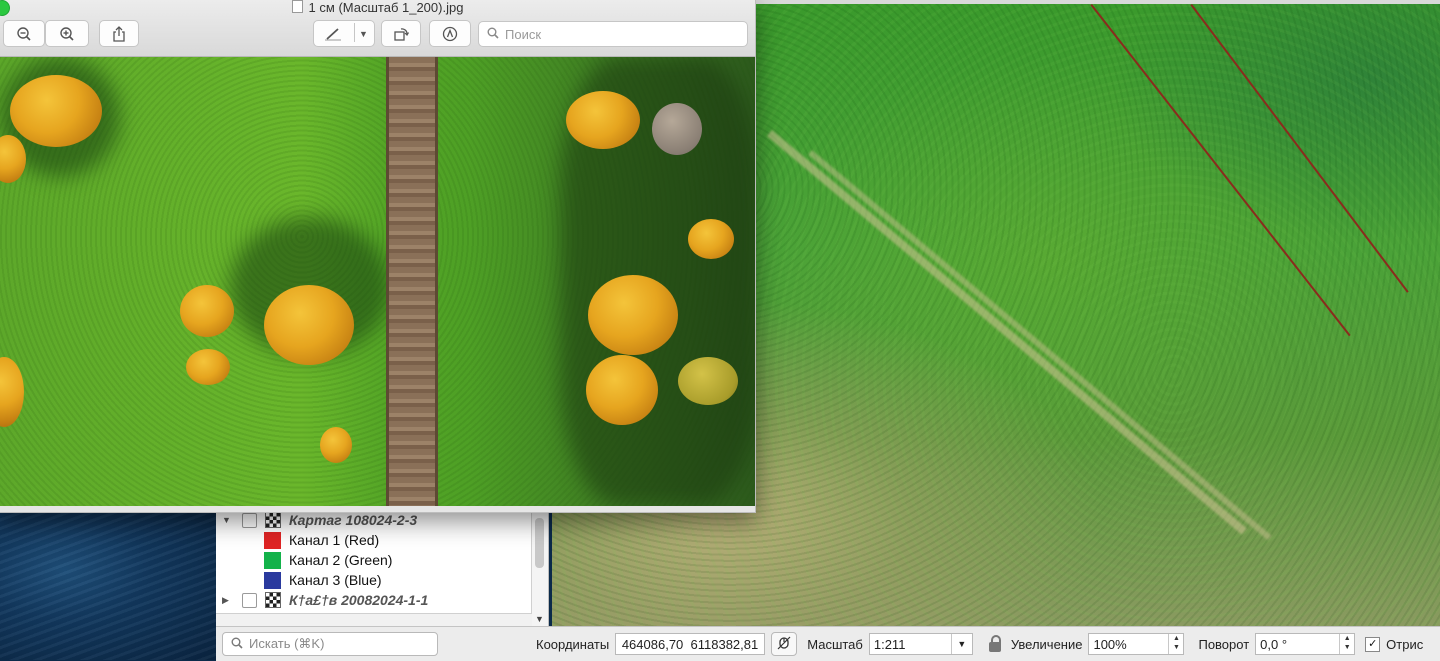 The image size is (1440, 661). What do you see at coordinates (374, 619) in the screenshot?
I see `layers-horizontal-scrollbar` at bounding box center [374, 619].